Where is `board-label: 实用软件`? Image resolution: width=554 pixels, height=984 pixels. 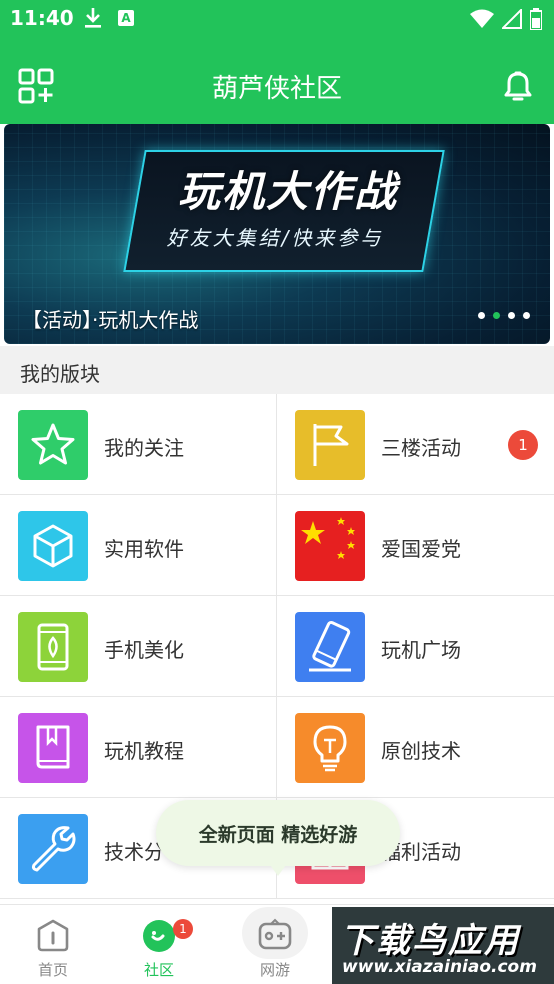
board-label: 实用软件 is located at coordinates (144, 549).